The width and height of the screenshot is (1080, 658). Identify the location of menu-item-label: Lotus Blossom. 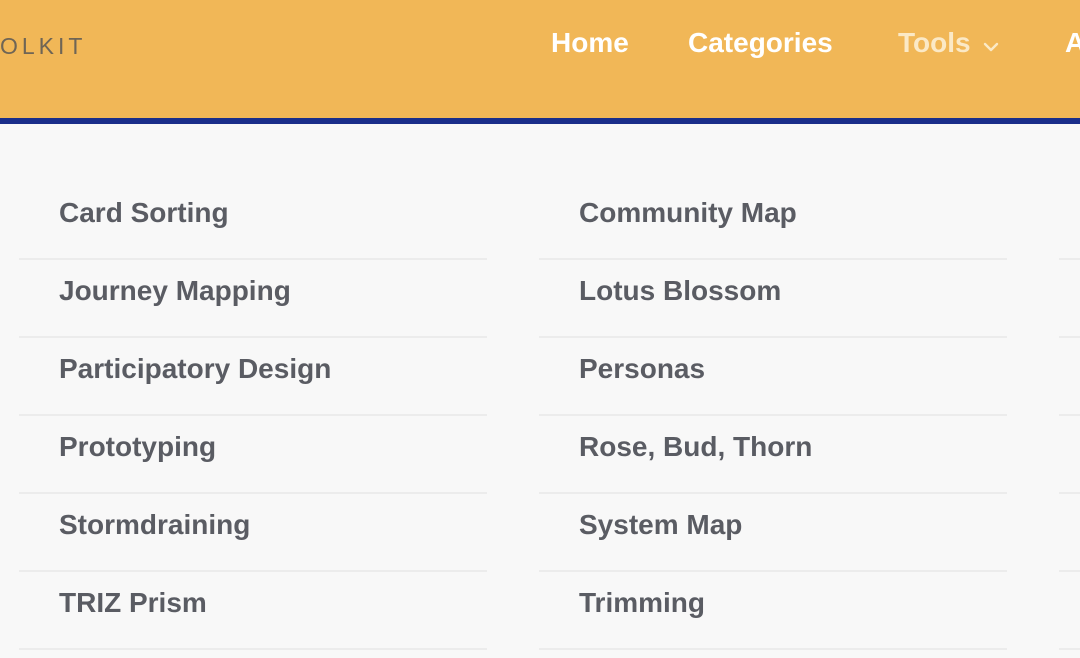
(680, 290).